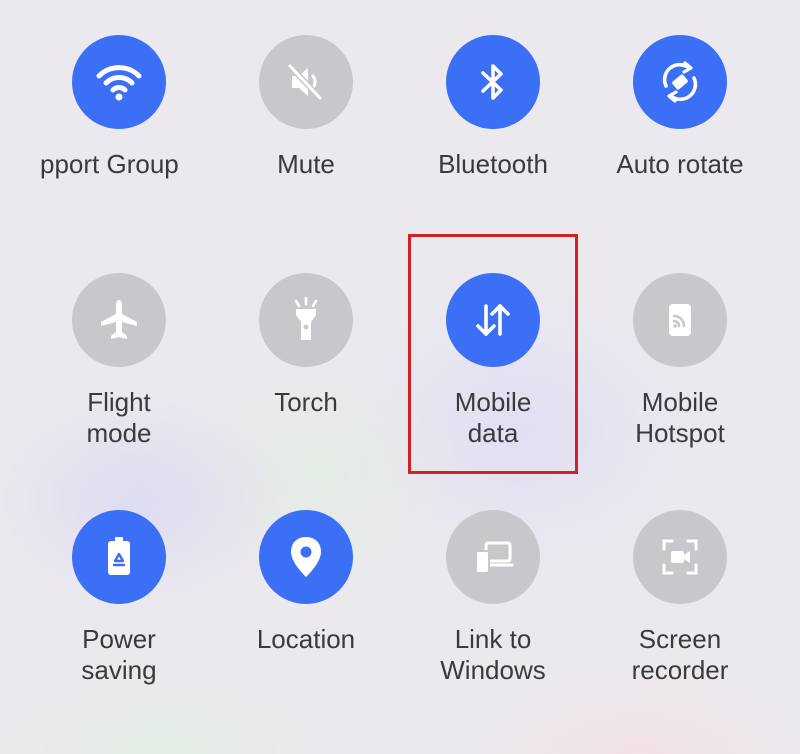 The image size is (800, 754). I want to click on hotspot-icon, so click(680, 320).